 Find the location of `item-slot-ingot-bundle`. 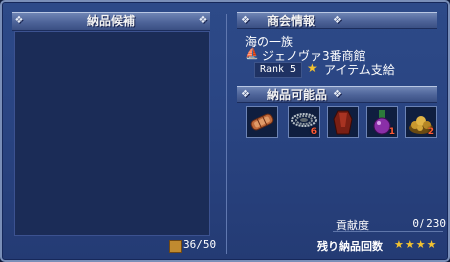

item-slot-ingot-bundle is located at coordinates (262, 122).